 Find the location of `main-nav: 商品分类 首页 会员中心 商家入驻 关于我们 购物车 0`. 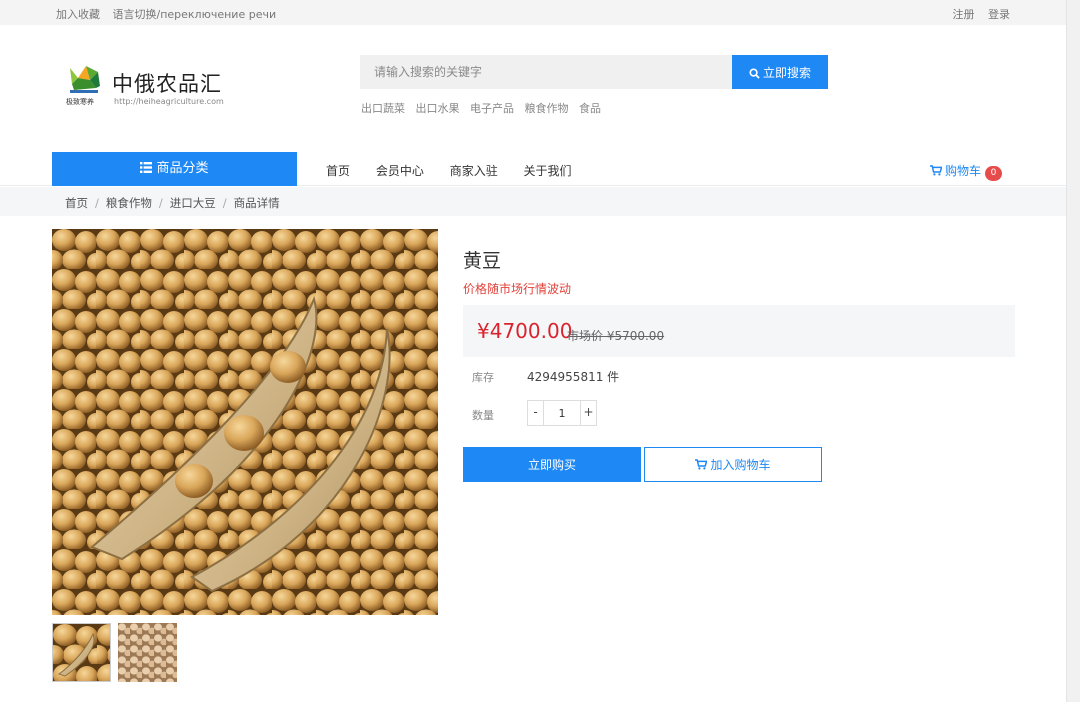

main-nav: 商品分类 首页 会员中心 商家入驻 关于我们 购物车 0 is located at coordinates (533, 169).